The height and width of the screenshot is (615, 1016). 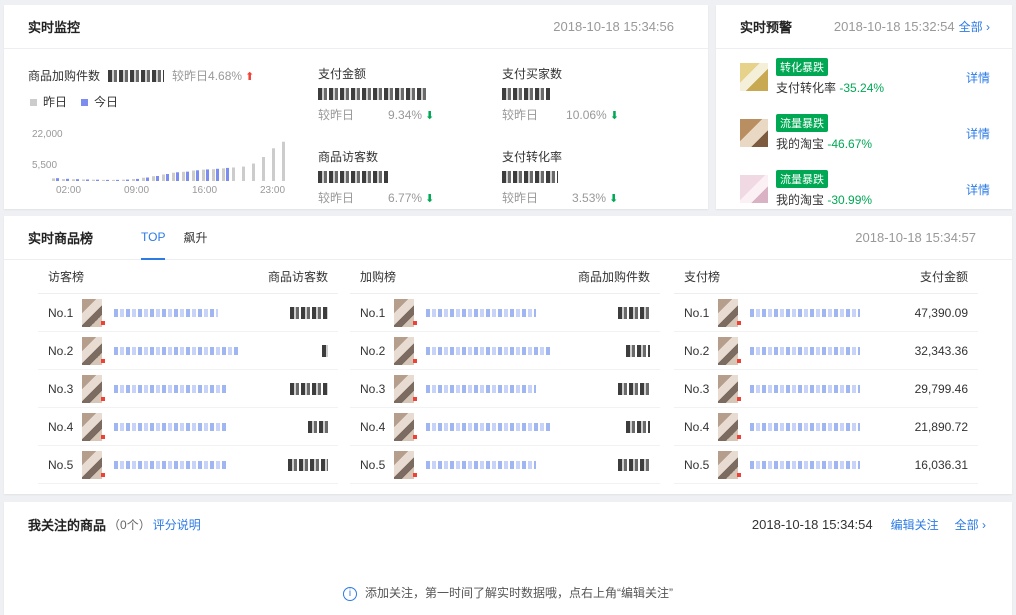 I want to click on monitor-time: 2018-10-18 15:34:56, so click(x=613, y=26).